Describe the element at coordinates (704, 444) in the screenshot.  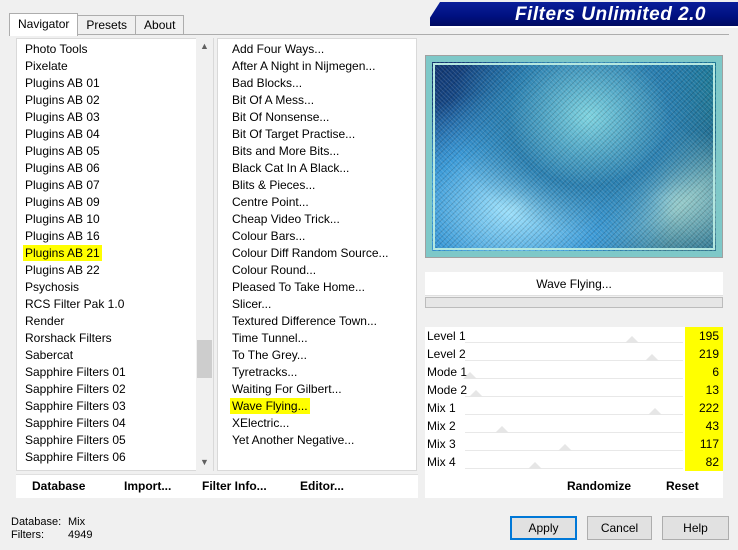
I see `slider-value: 117` at that location.